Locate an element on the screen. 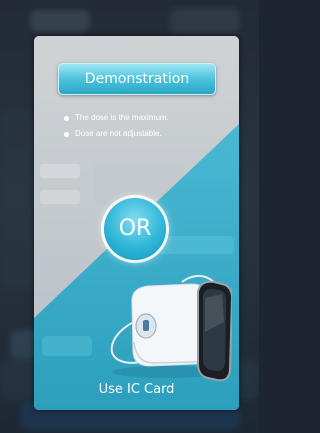 The width and height of the screenshot is (320, 433). or-separator: OR is located at coordinates (135, 229).